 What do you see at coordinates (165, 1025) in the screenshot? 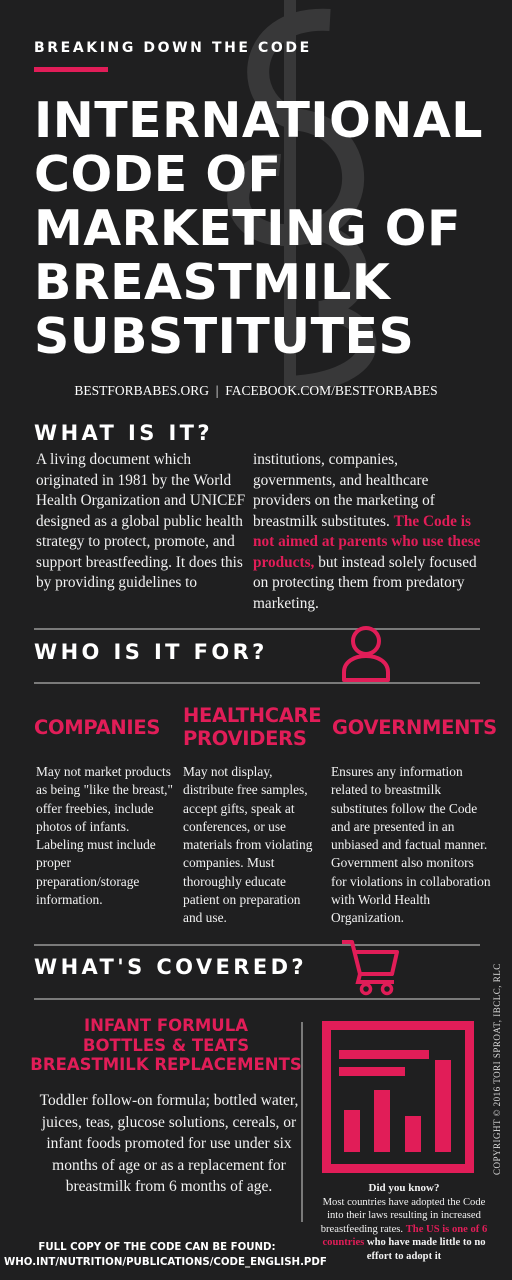
I see `covered-item: INFANT FORMULA` at bounding box center [165, 1025].